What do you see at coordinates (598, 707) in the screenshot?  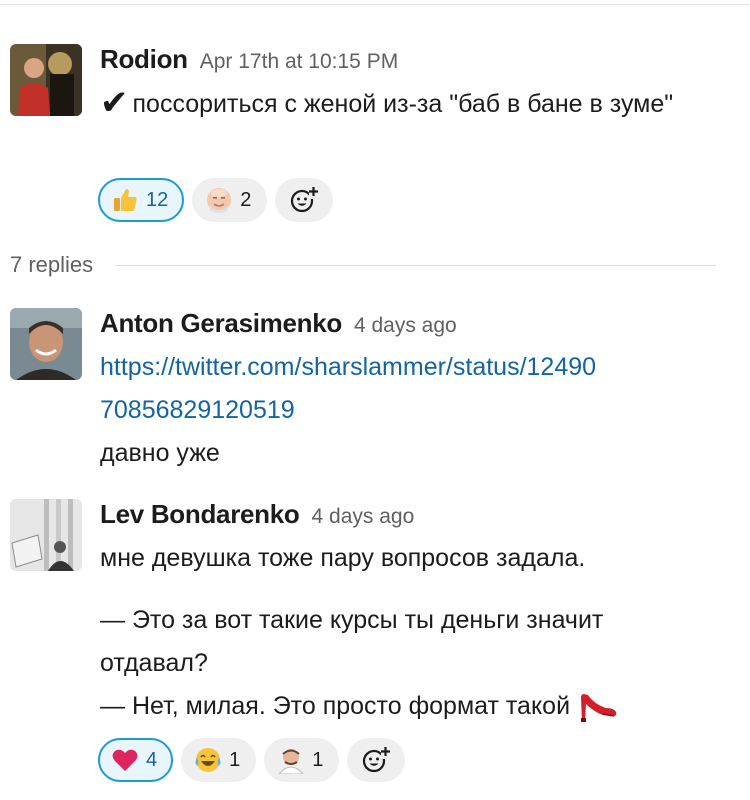 I see `high-heel-icon` at bounding box center [598, 707].